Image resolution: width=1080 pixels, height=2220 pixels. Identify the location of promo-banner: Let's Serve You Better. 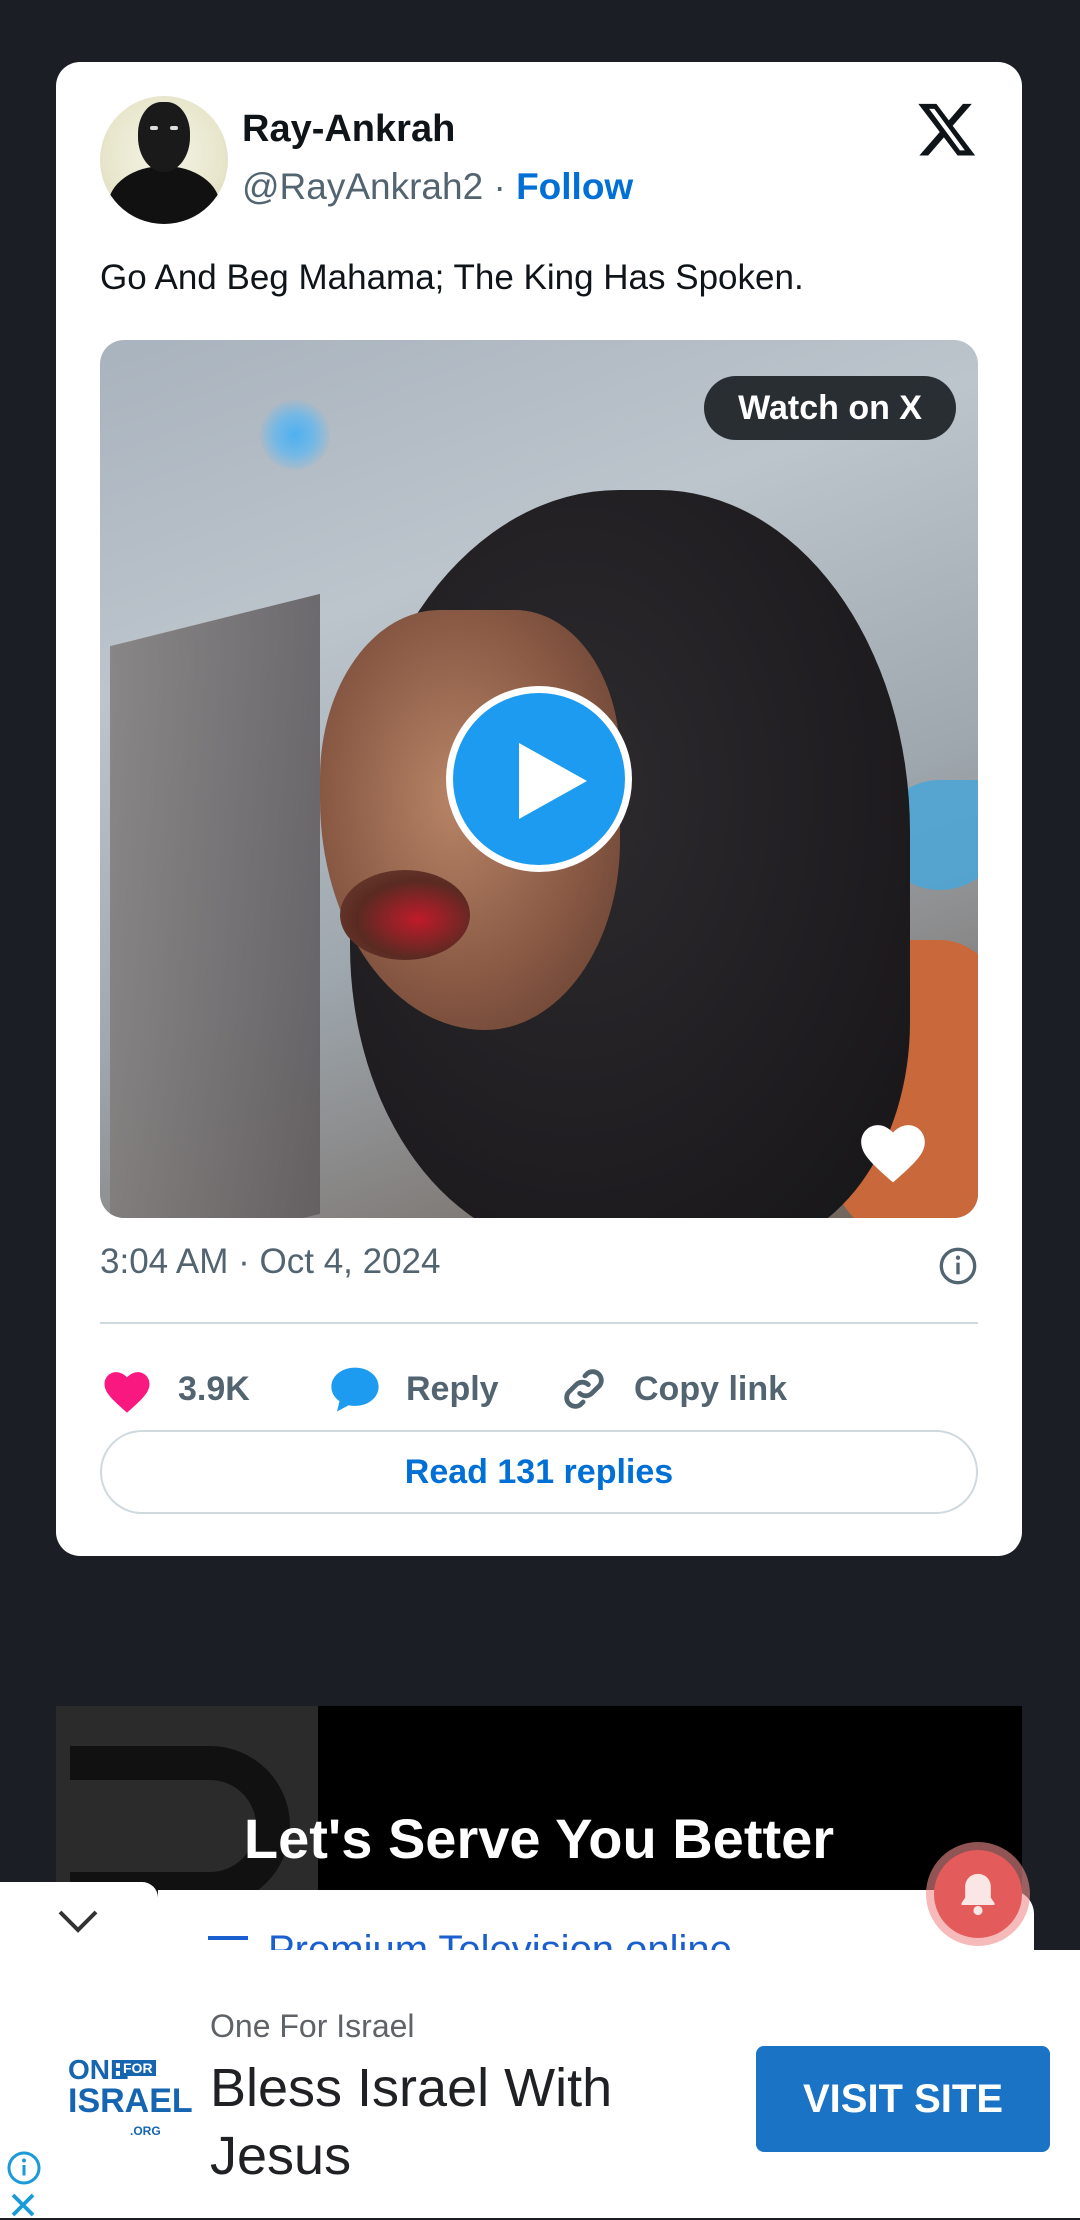
(539, 1798).